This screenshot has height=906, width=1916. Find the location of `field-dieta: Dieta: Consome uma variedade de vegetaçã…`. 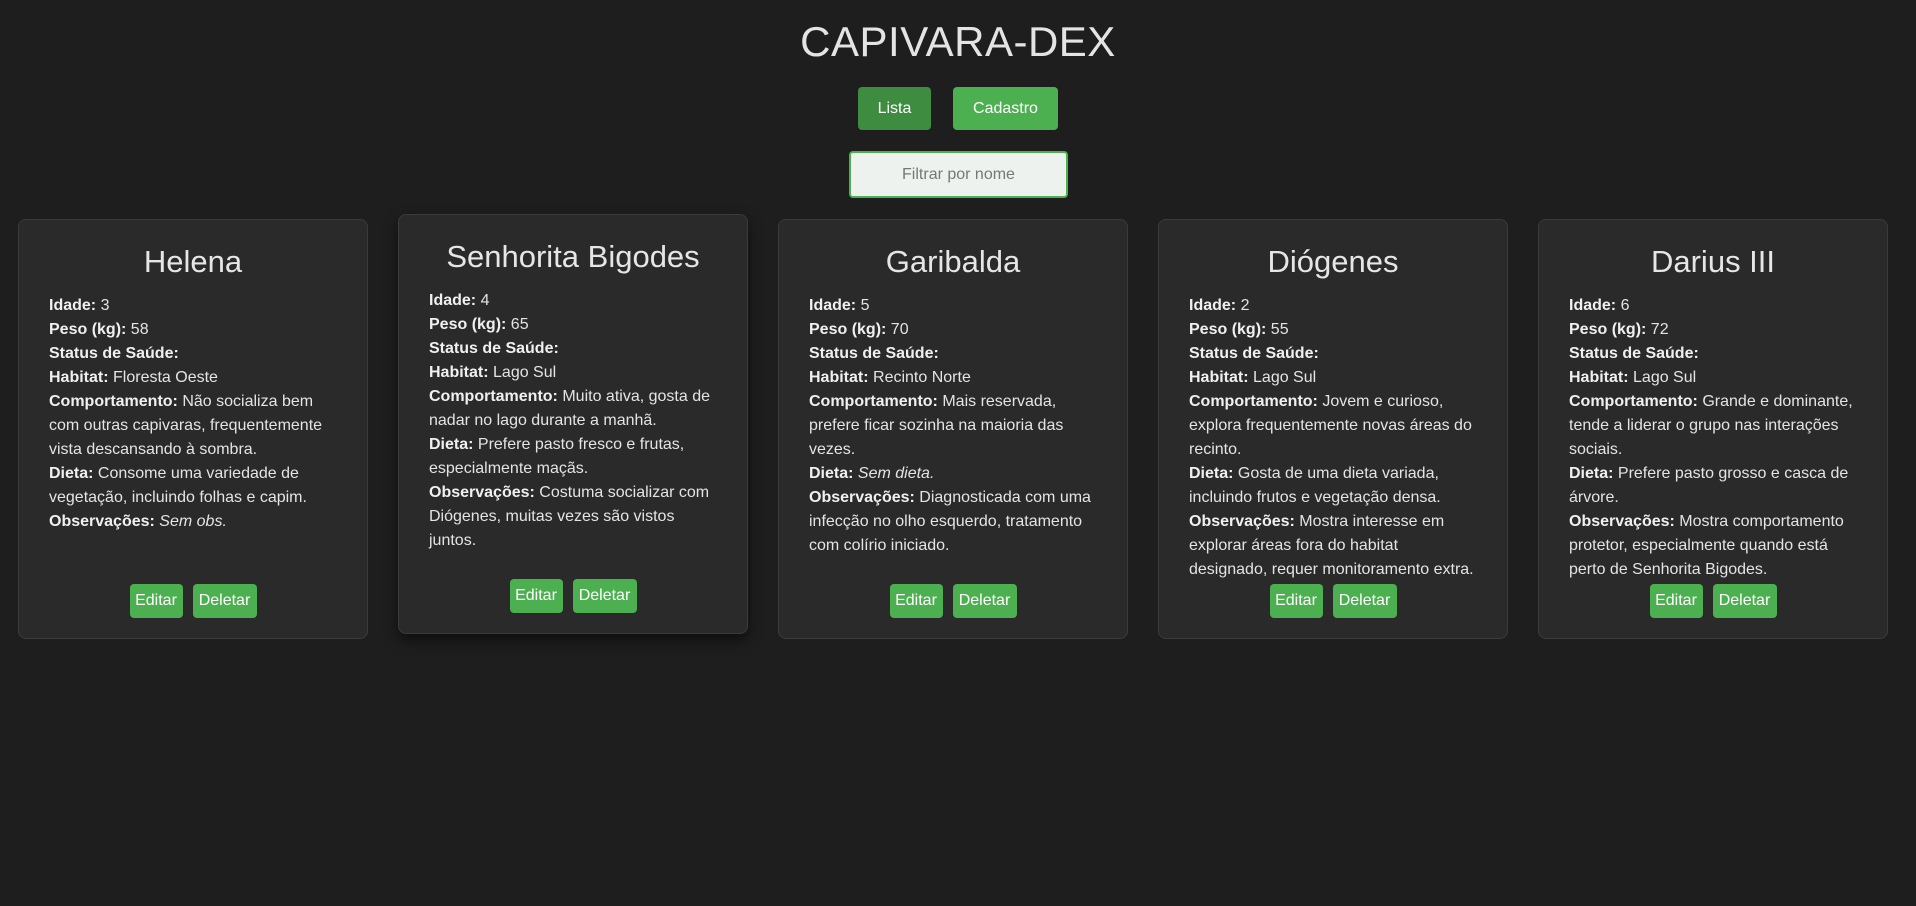

field-dieta: Dieta: Consome uma variedade de vegetaçã… is located at coordinates (178, 485).